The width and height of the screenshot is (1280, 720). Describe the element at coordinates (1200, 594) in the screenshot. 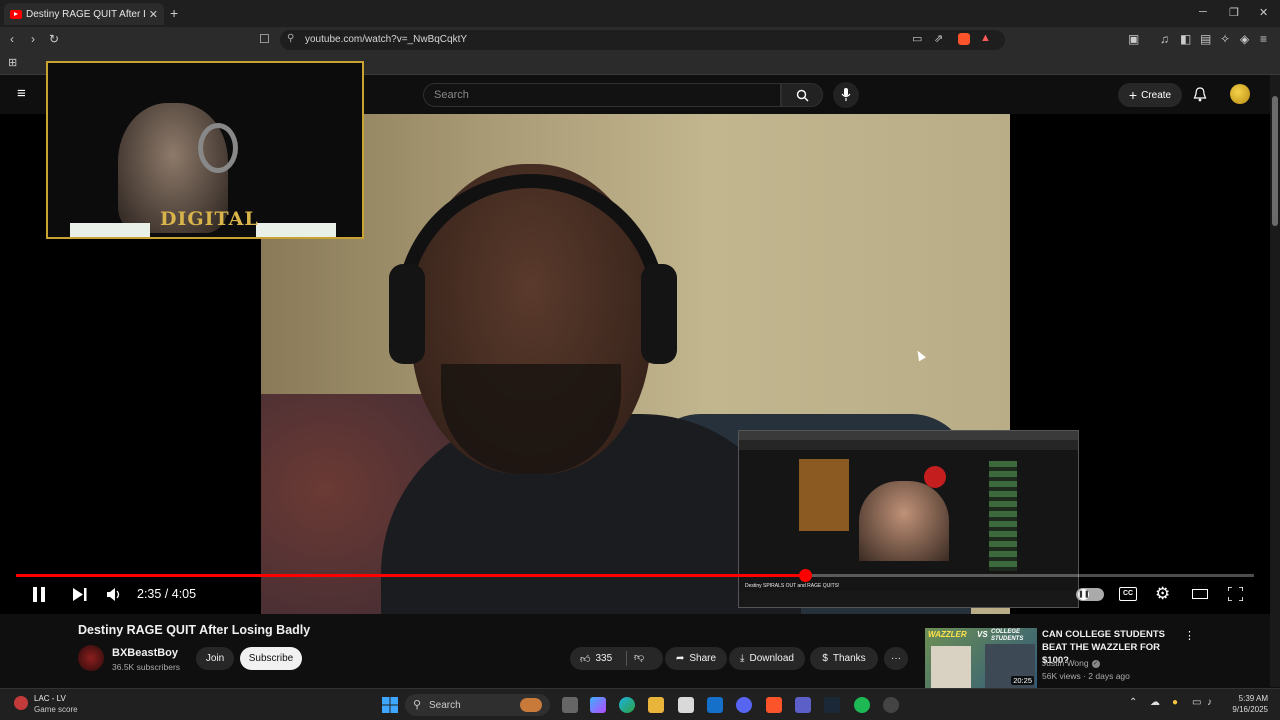

I see `theater-mode-icon` at that location.